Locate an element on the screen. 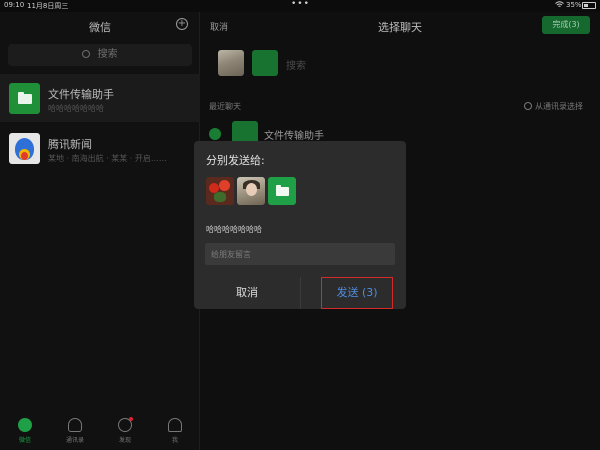  wifi-icon is located at coordinates (559, 5).